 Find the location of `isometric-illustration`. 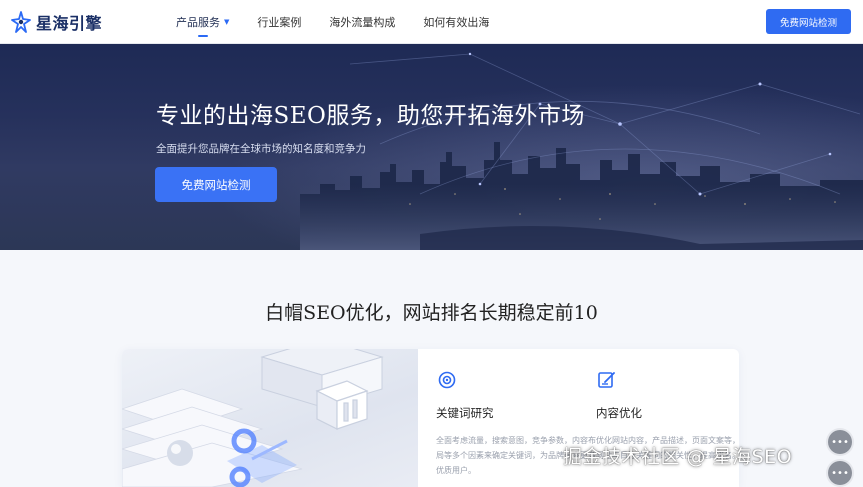

isometric-illustration is located at coordinates (253, 418).